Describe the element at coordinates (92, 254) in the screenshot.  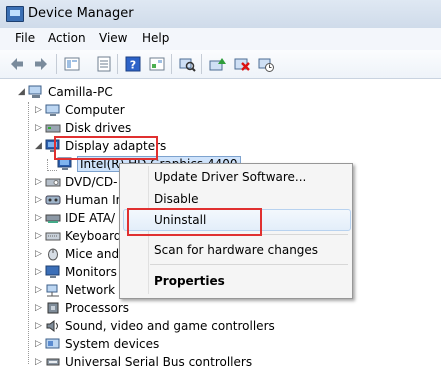
I see `tree-item-label: Mice and` at that location.